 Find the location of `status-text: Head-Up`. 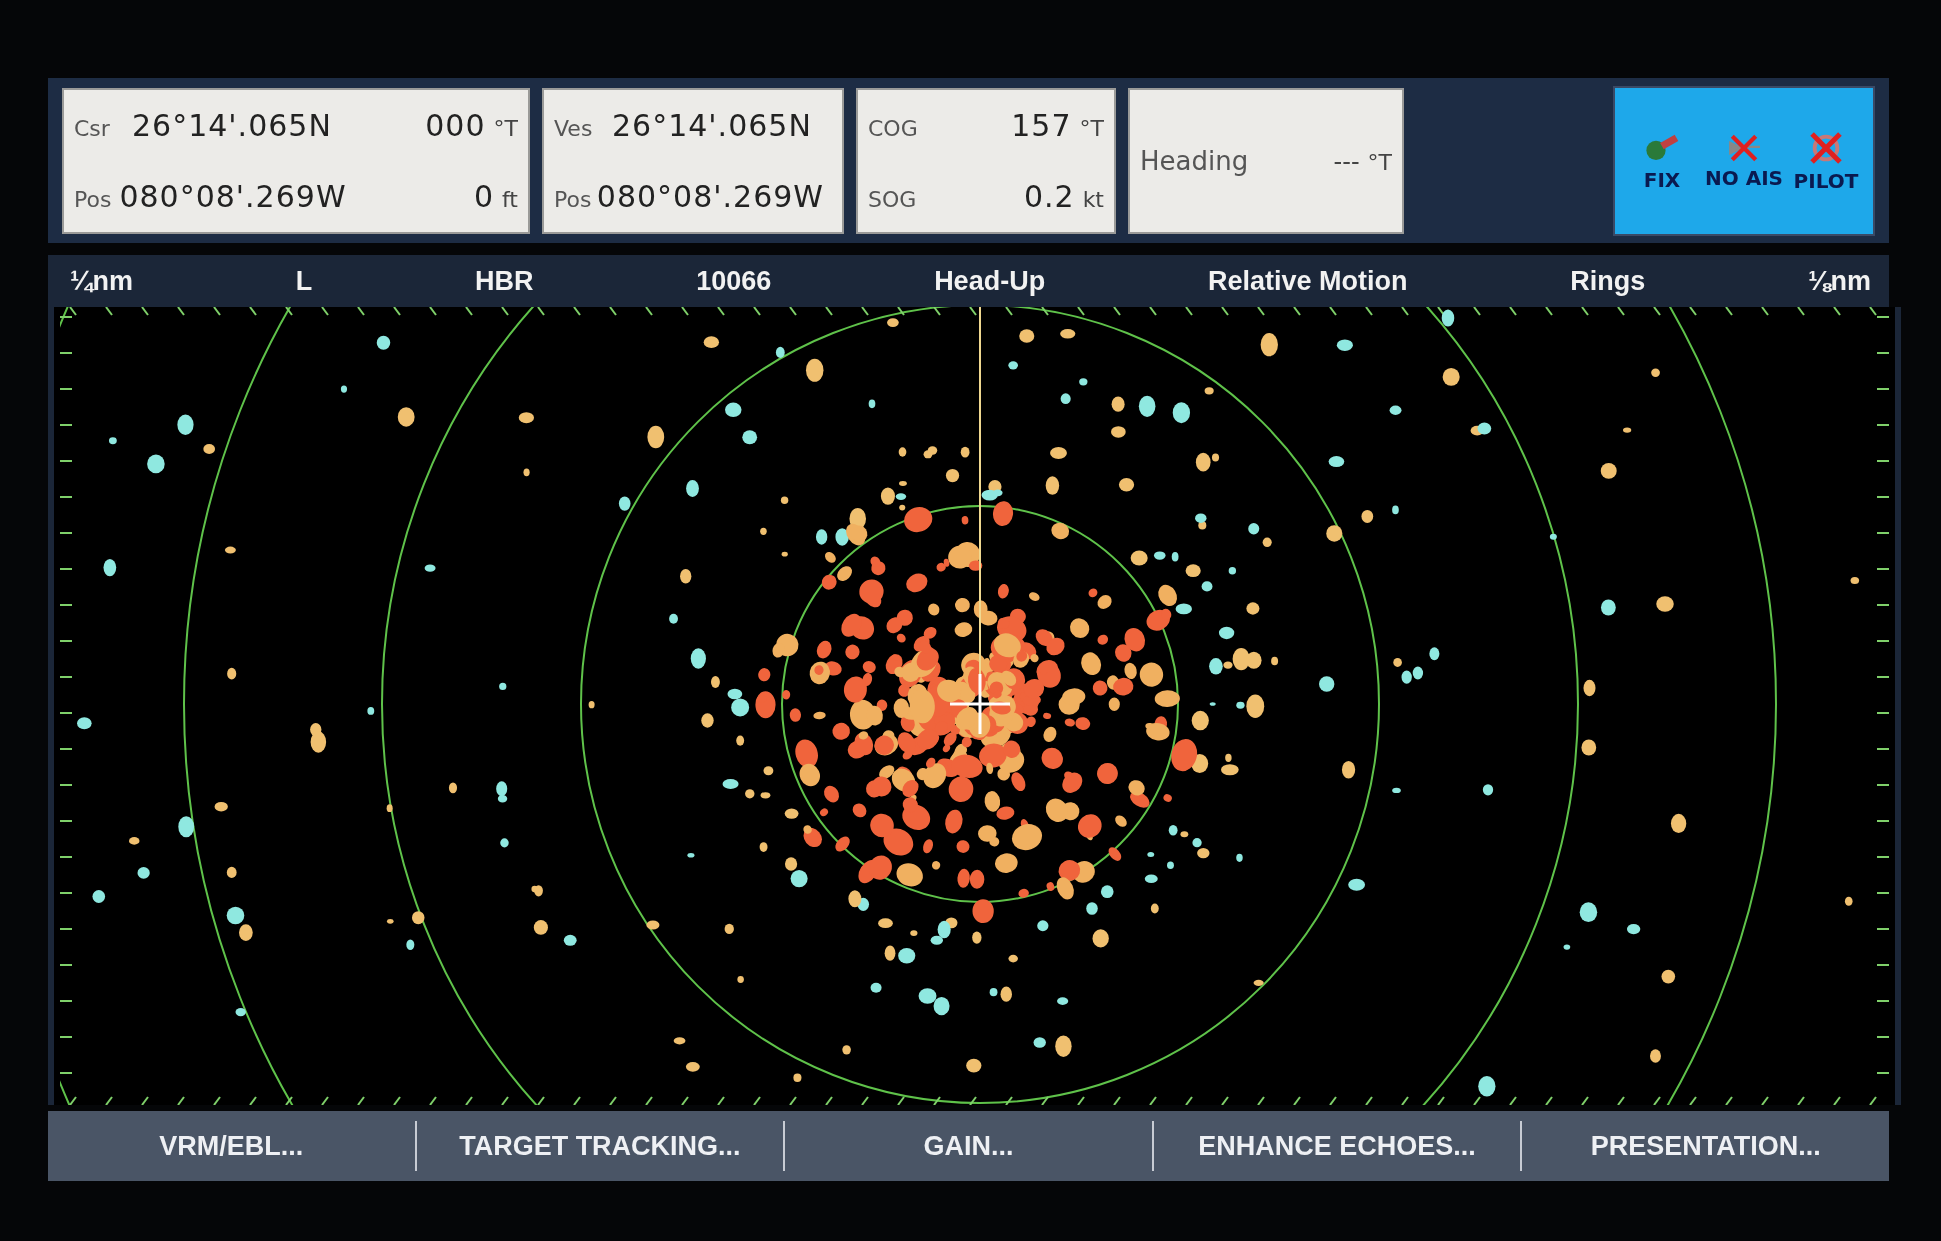

status-text: Head-Up is located at coordinates (990, 281).